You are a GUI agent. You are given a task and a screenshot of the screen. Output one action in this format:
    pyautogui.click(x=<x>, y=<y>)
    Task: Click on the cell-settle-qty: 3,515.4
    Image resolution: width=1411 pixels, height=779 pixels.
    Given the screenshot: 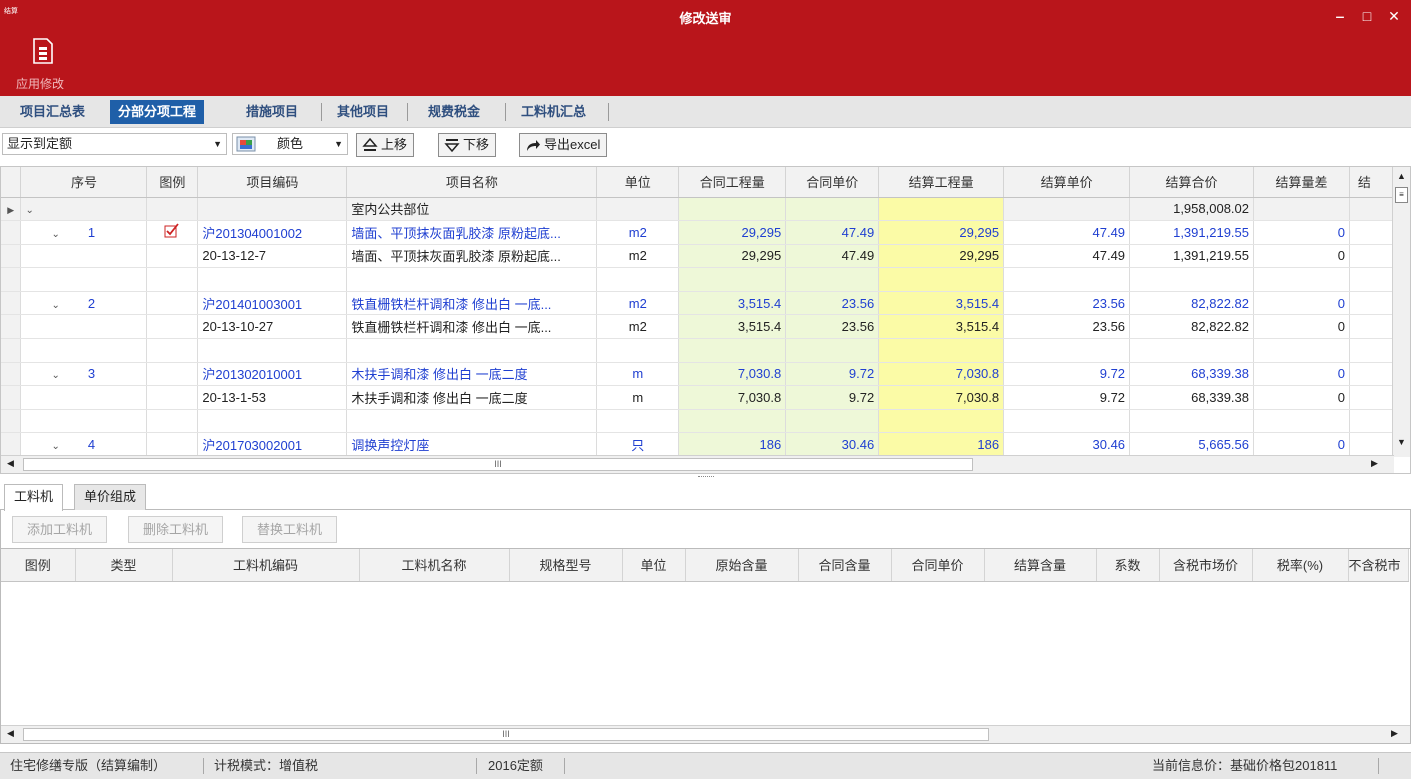 What is the action you would take?
    pyautogui.click(x=941, y=327)
    